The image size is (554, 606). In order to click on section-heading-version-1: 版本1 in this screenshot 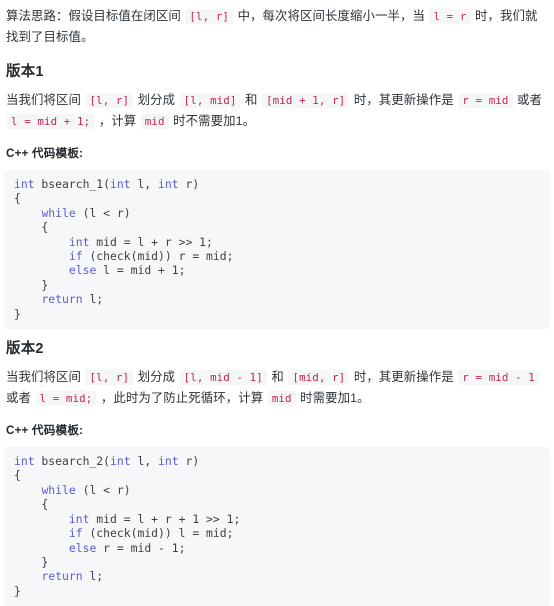, I will do `click(25, 72)`.